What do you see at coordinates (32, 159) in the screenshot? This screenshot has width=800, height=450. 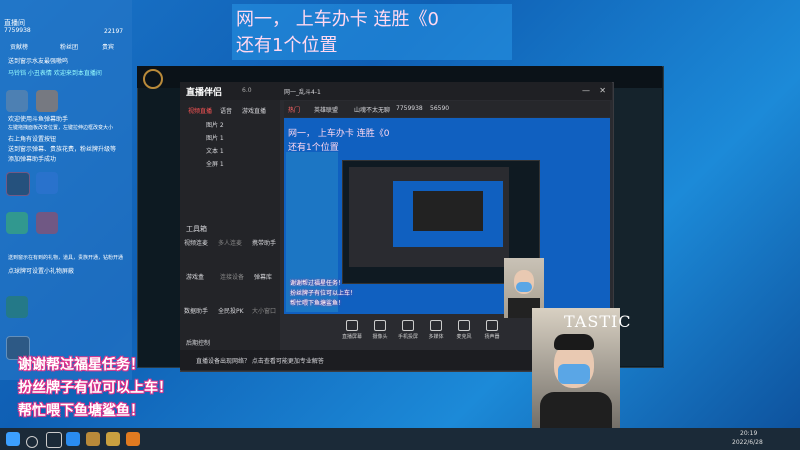 I see `chat-message: 添加弹幕助手成功` at bounding box center [32, 159].